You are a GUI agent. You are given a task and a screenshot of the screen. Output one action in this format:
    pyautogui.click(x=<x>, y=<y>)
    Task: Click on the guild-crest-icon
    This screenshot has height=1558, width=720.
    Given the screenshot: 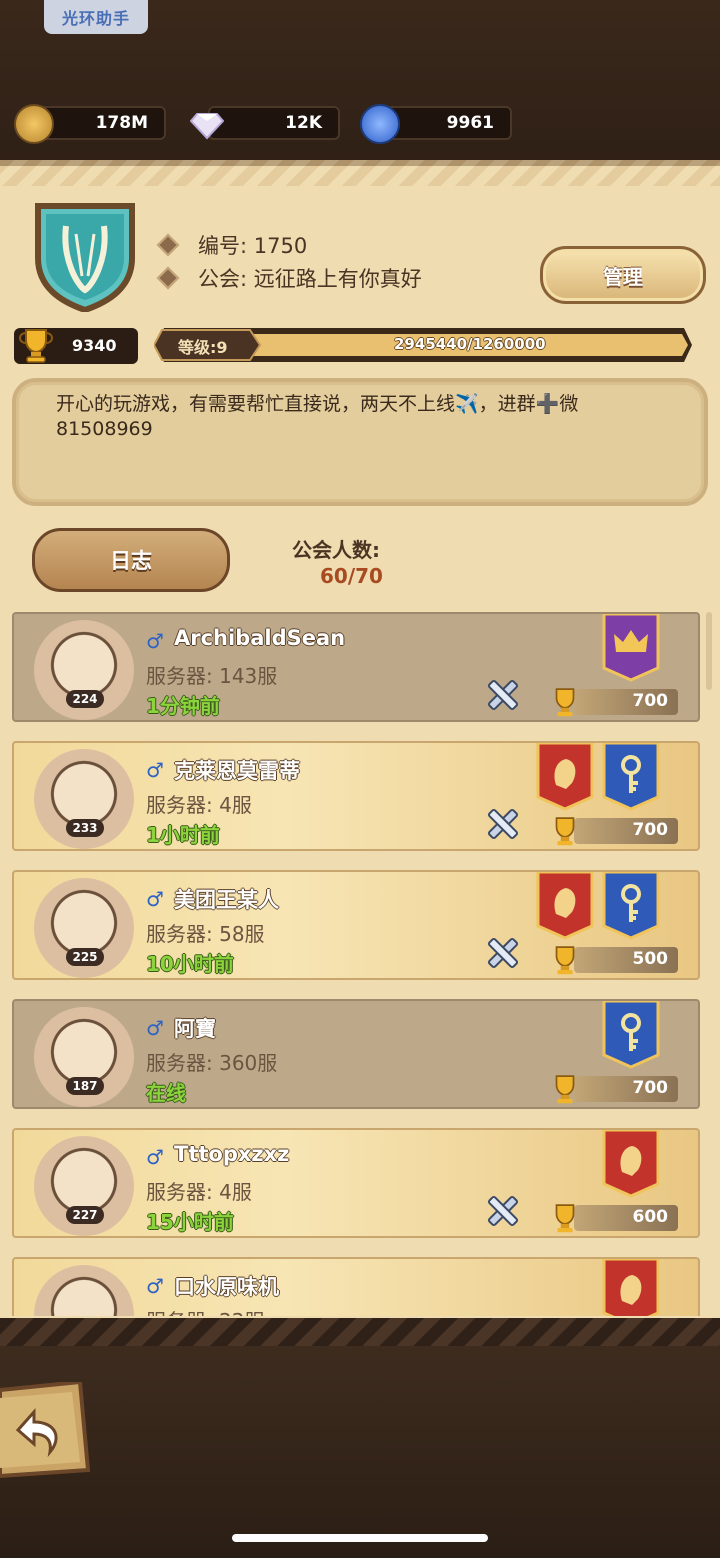 What is the action you would take?
    pyautogui.click(x=85, y=257)
    